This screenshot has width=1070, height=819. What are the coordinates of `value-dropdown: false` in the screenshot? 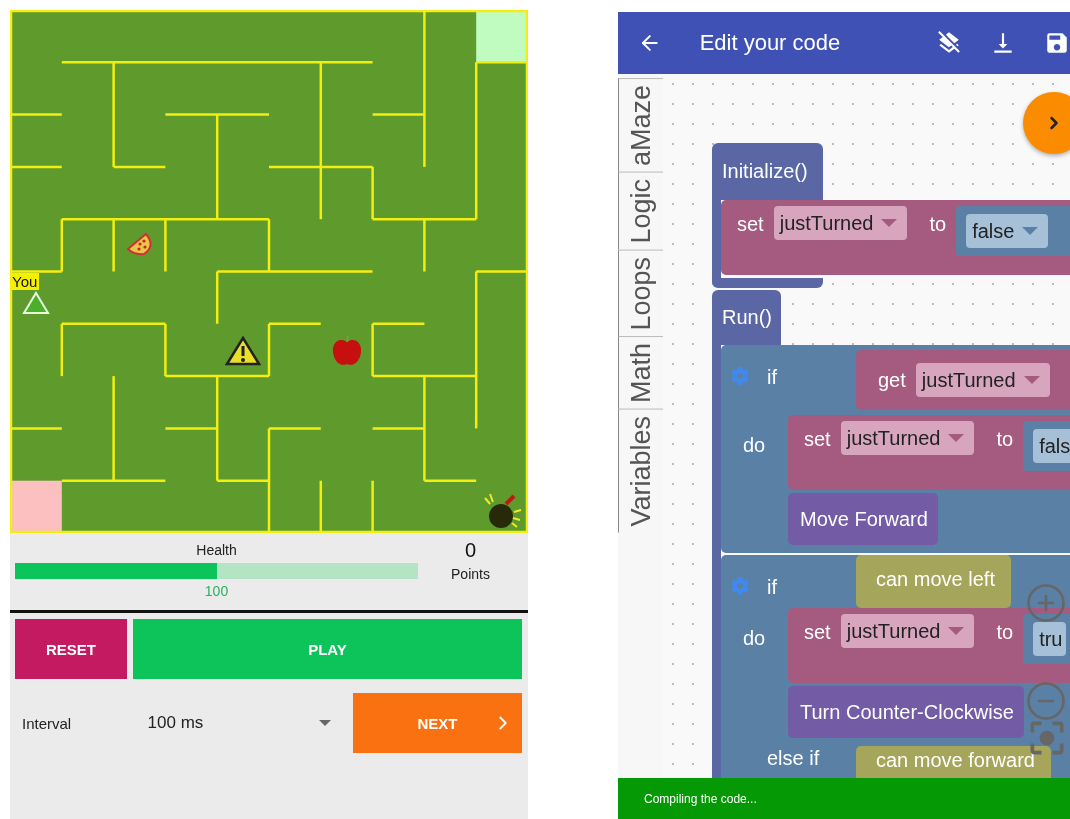 It's located at (1007, 231).